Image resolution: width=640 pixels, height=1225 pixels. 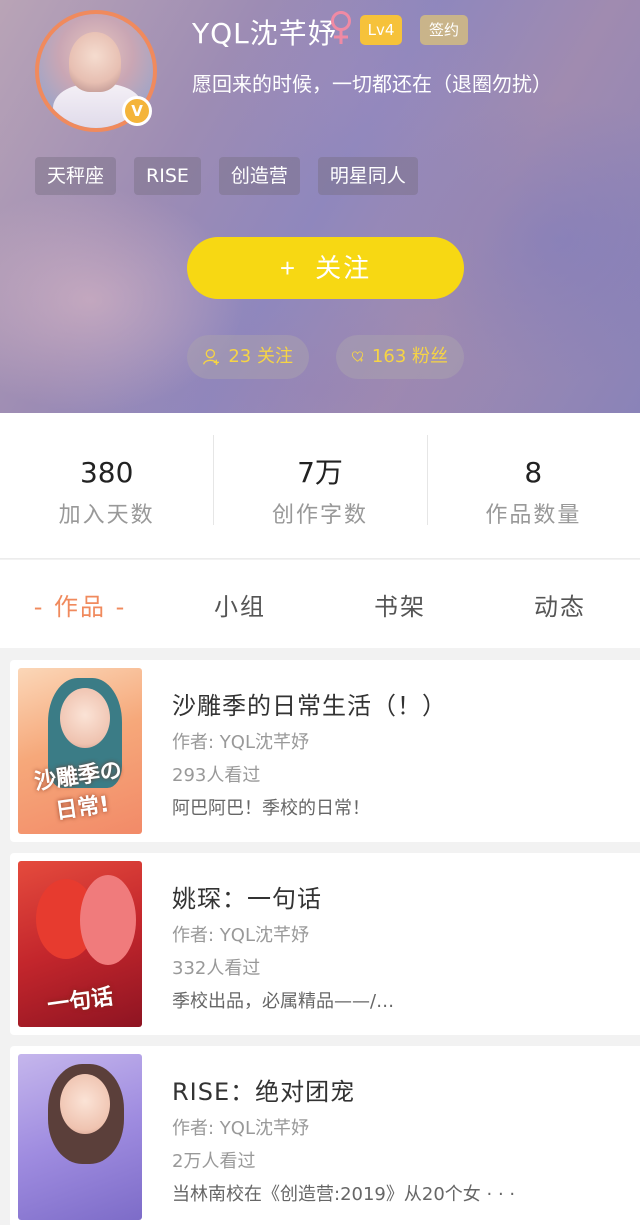 What do you see at coordinates (95, 62) in the screenshot?
I see `avatar-face-art` at bounding box center [95, 62].